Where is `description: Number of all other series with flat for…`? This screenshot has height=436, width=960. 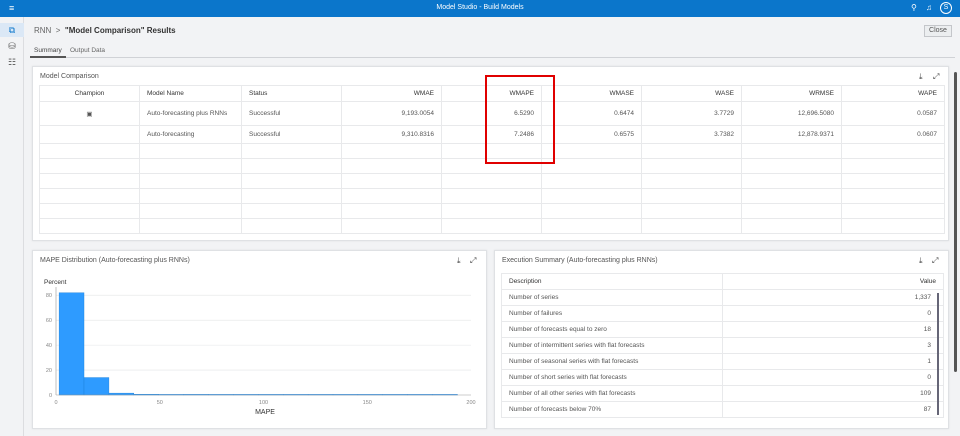
description: Number of all other series with flat for… is located at coordinates (612, 393).